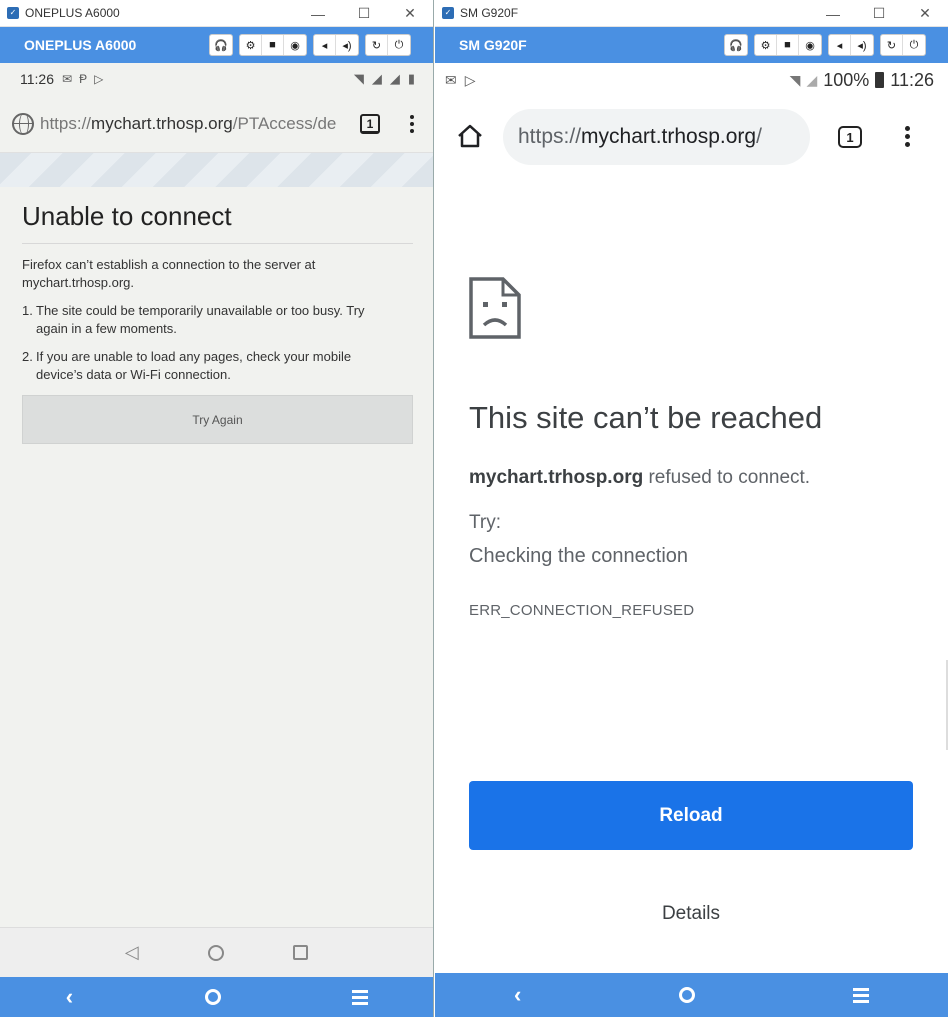 Image resolution: width=948 pixels, height=1017 pixels. I want to click on right-host-nav-bar: ‹, so click(691, 995).